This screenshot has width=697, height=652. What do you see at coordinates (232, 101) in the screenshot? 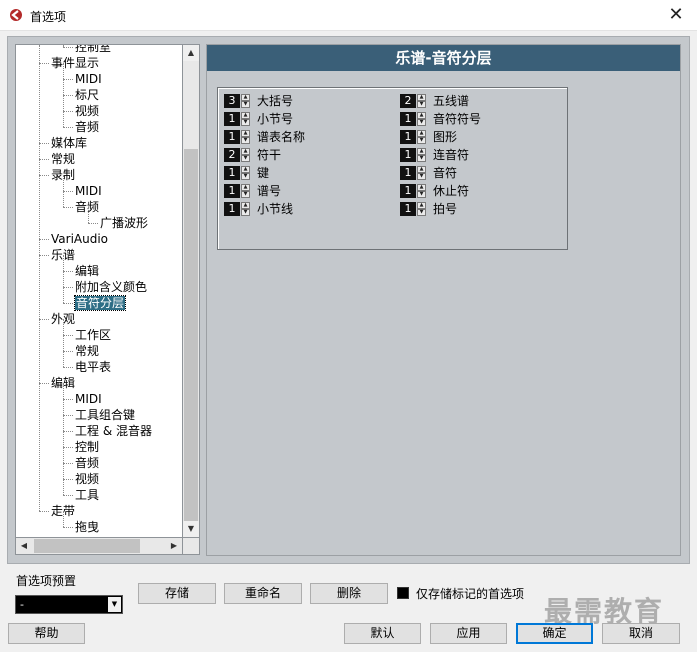
I see `layer-value: 3` at bounding box center [232, 101].